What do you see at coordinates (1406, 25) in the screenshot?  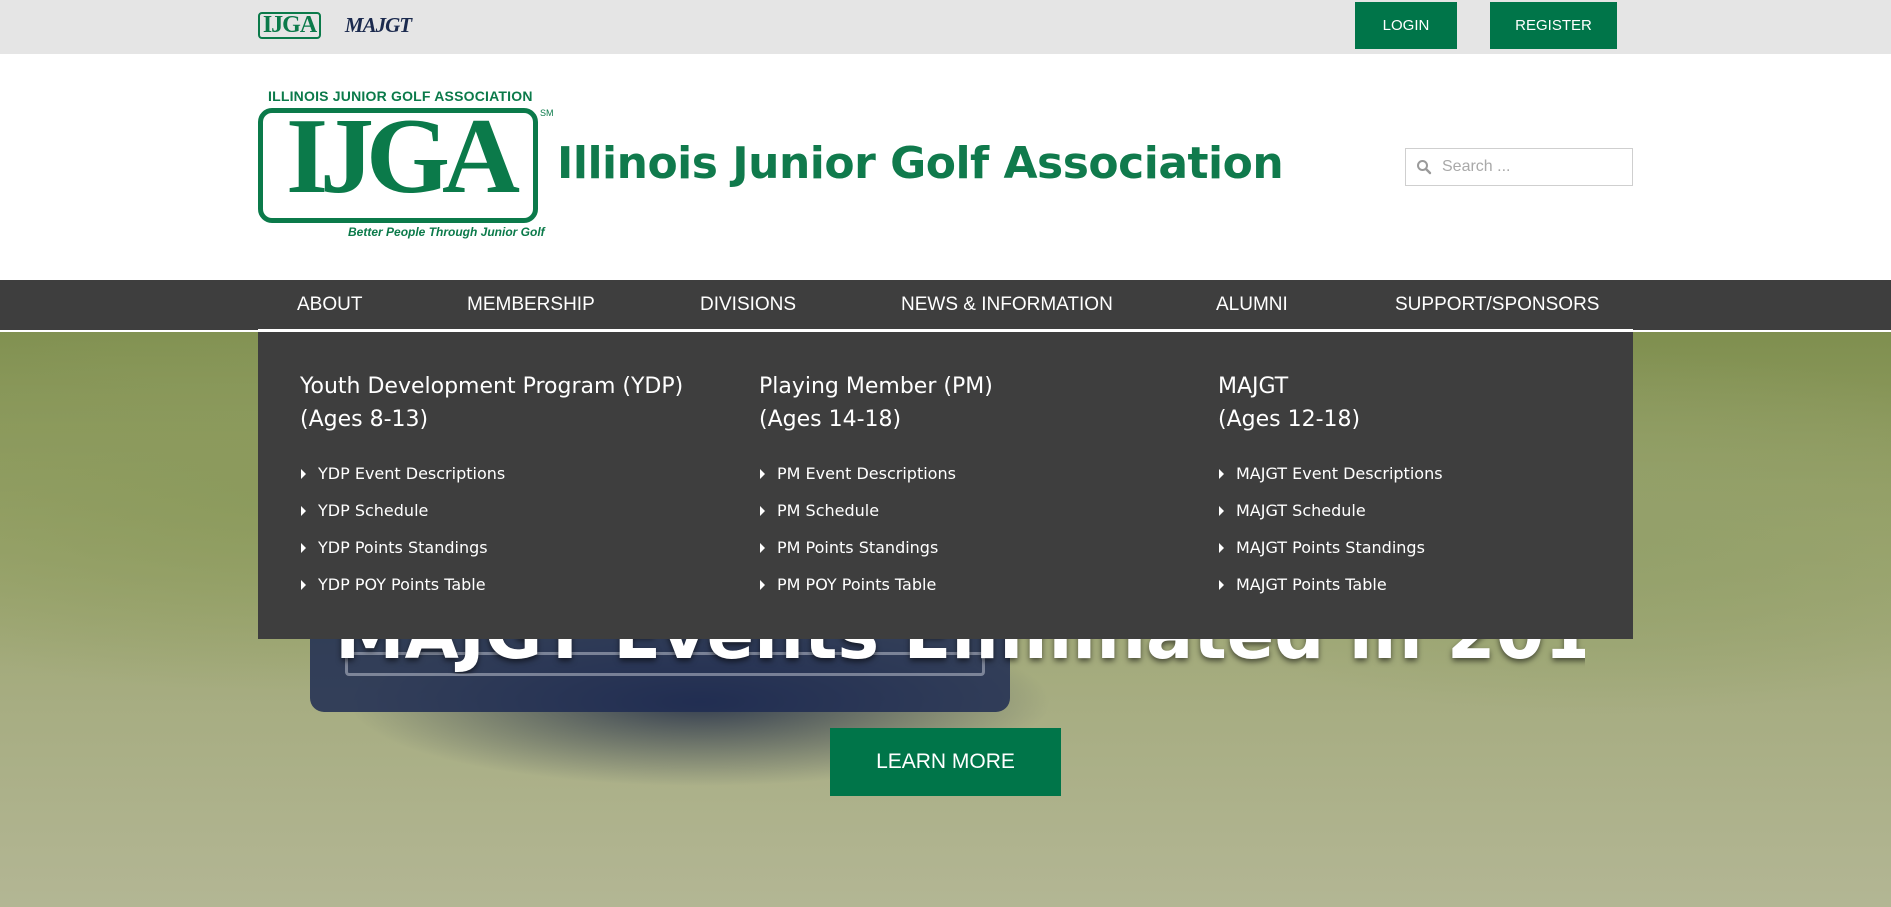 I see `login-button: LOGIN` at bounding box center [1406, 25].